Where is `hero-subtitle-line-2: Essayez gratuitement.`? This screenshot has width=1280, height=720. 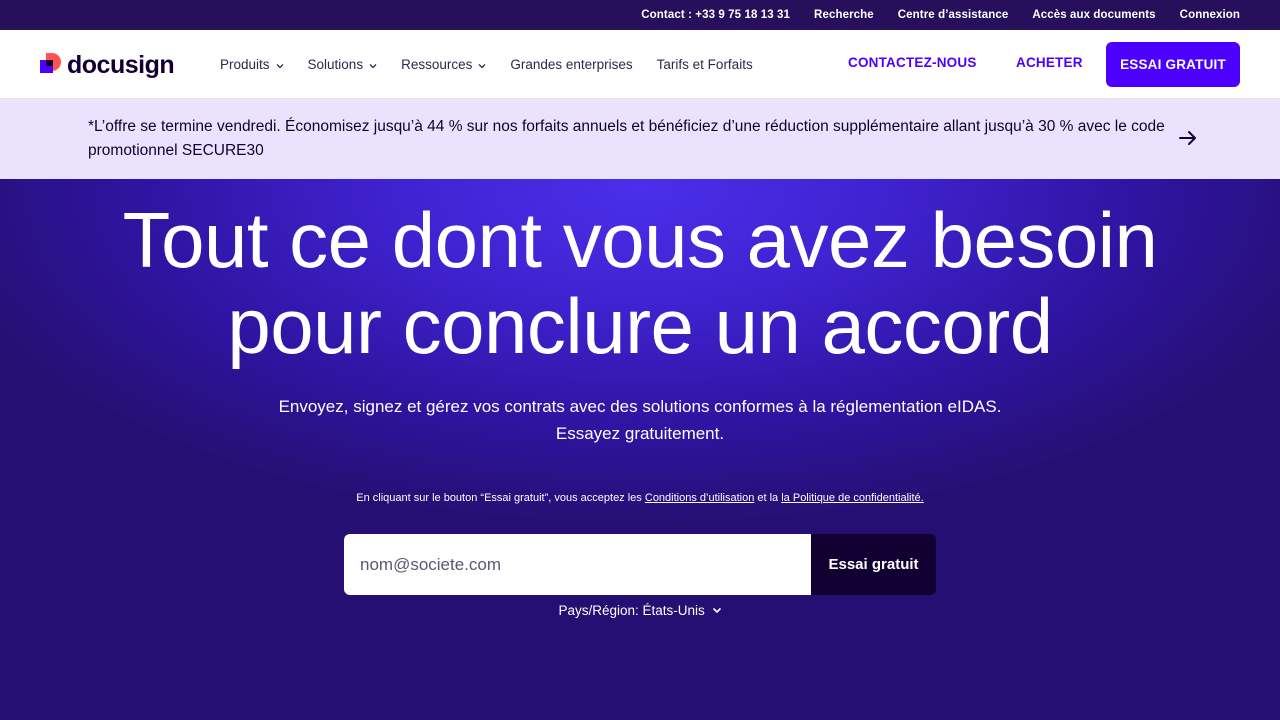
hero-subtitle-line-2: Essayez gratuitement. is located at coordinates (640, 433).